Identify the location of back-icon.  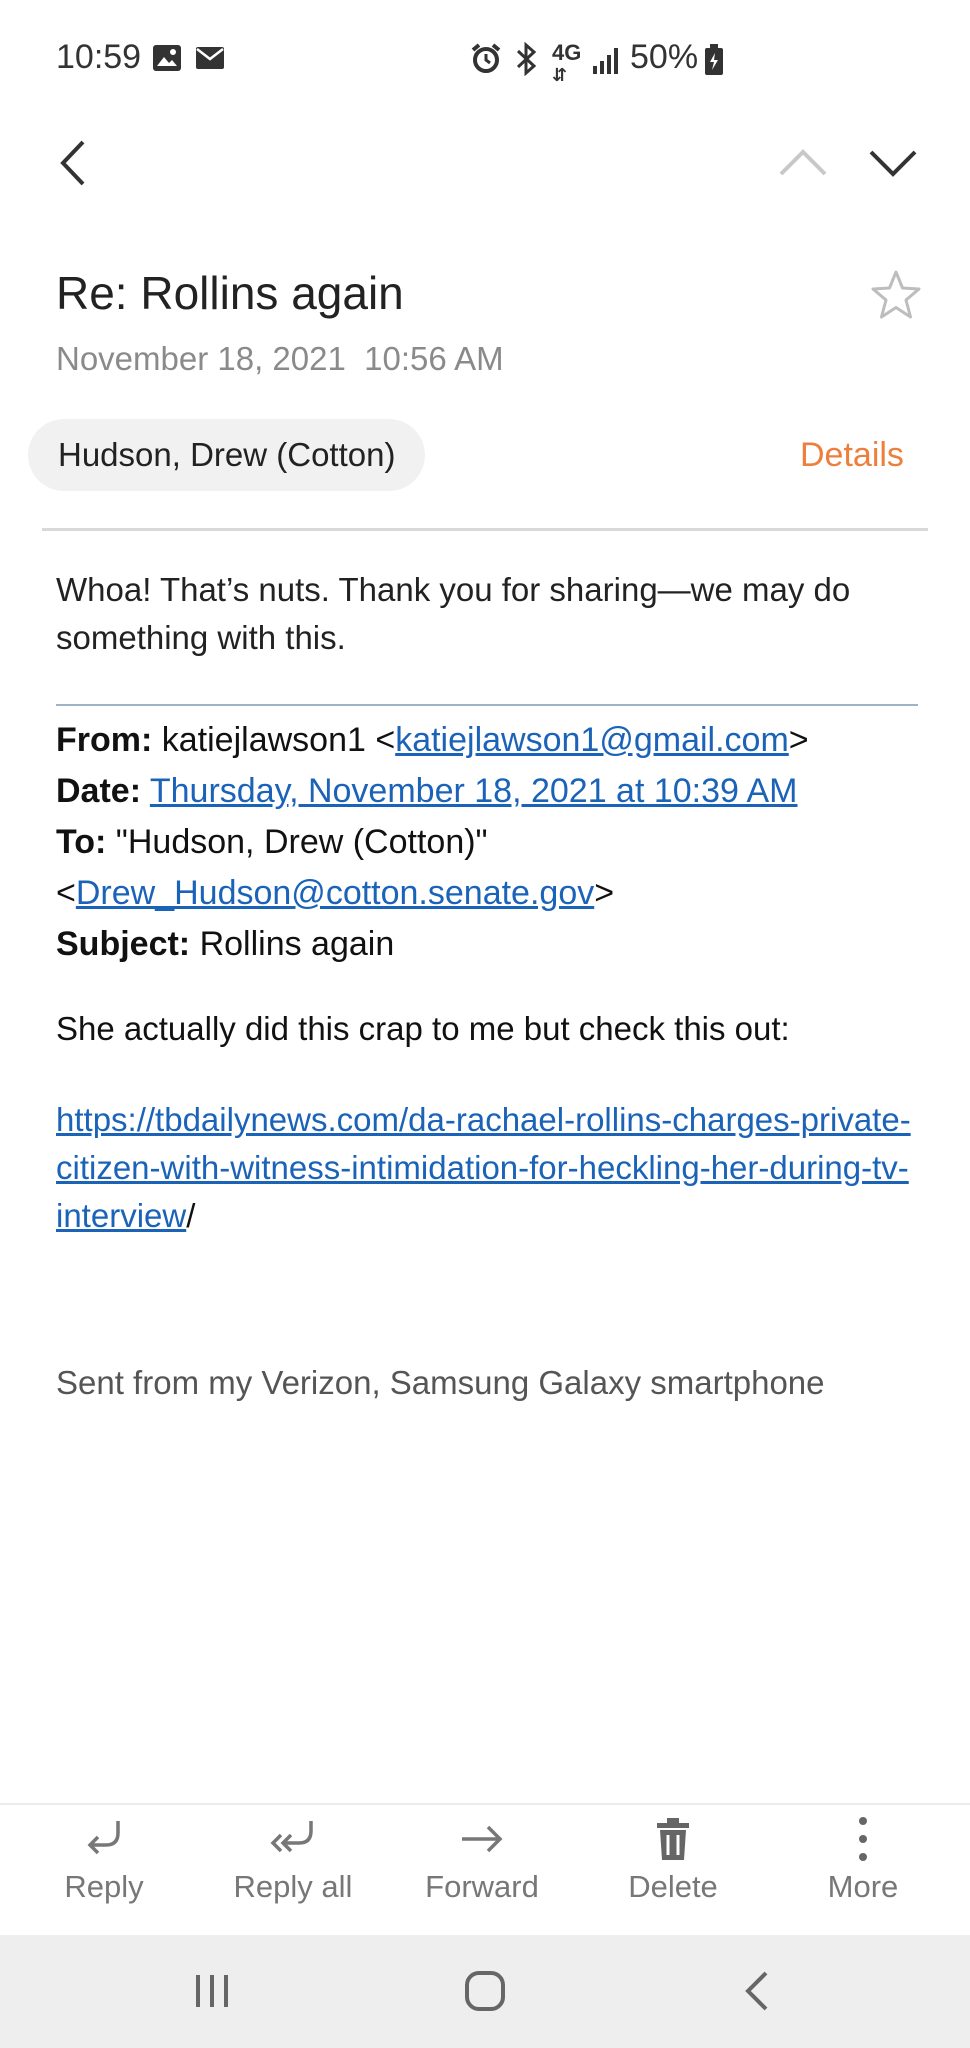
(756, 1991).